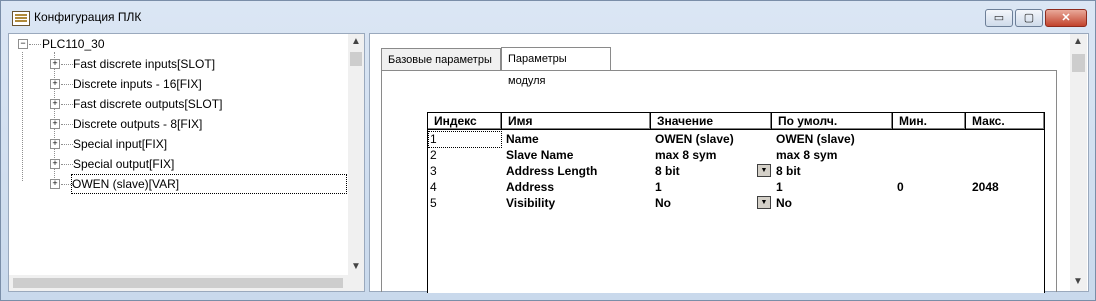 This screenshot has height=301, width=1096. What do you see at coordinates (832, 121) in the screenshot?
I see `column-header-default: По умолч.` at bounding box center [832, 121].